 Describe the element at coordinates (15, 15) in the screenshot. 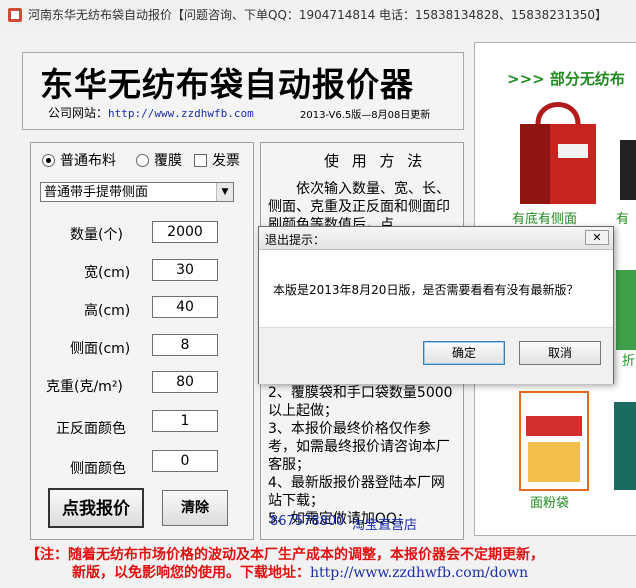

I see `app-icon` at that location.